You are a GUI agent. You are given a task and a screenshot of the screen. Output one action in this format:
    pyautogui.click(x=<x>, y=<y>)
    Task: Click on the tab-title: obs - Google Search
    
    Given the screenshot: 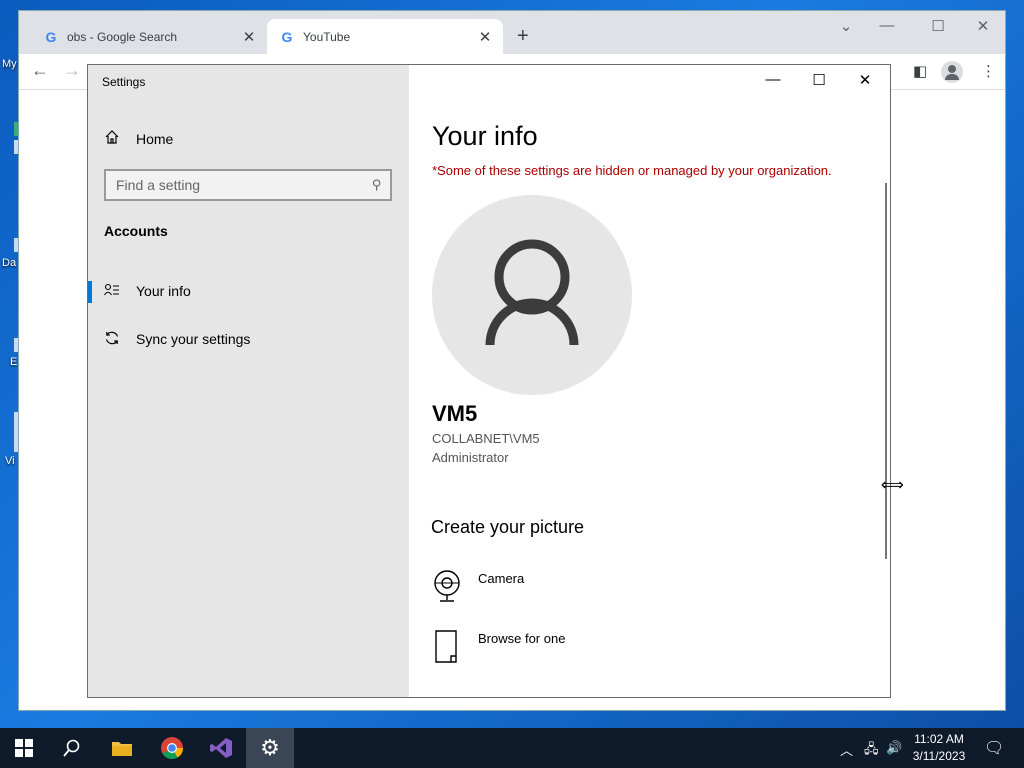 What is the action you would take?
    pyautogui.click(x=122, y=36)
    